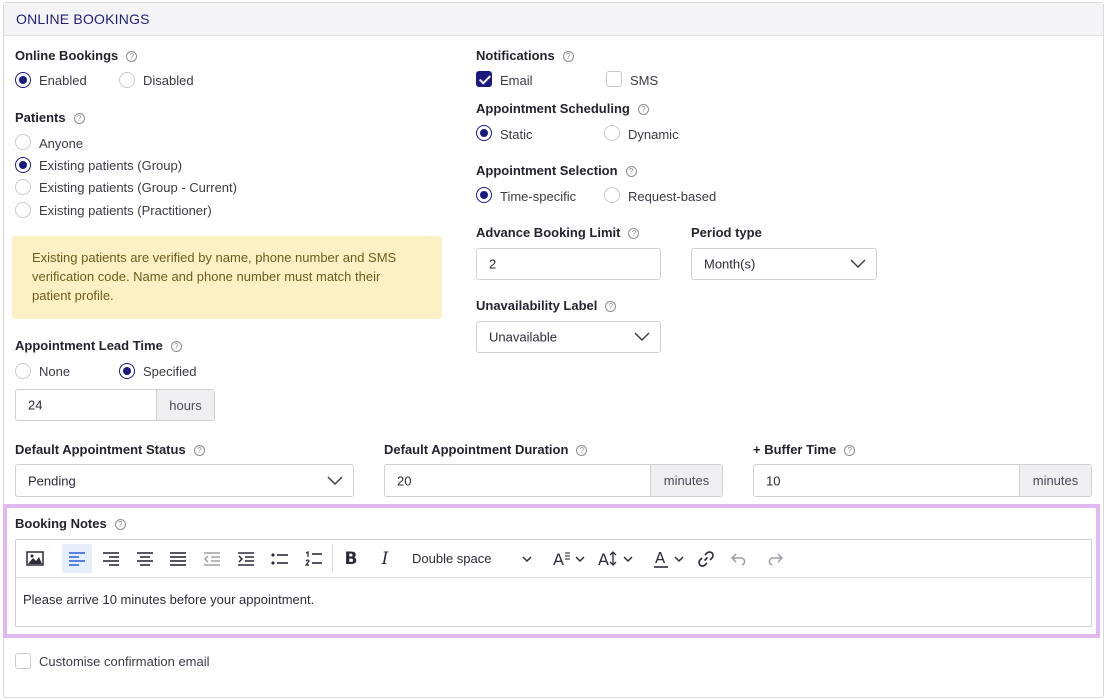 The image size is (1107, 700). Describe the element at coordinates (784, 264) in the screenshot. I see `period-type-select: Month(s)` at that location.